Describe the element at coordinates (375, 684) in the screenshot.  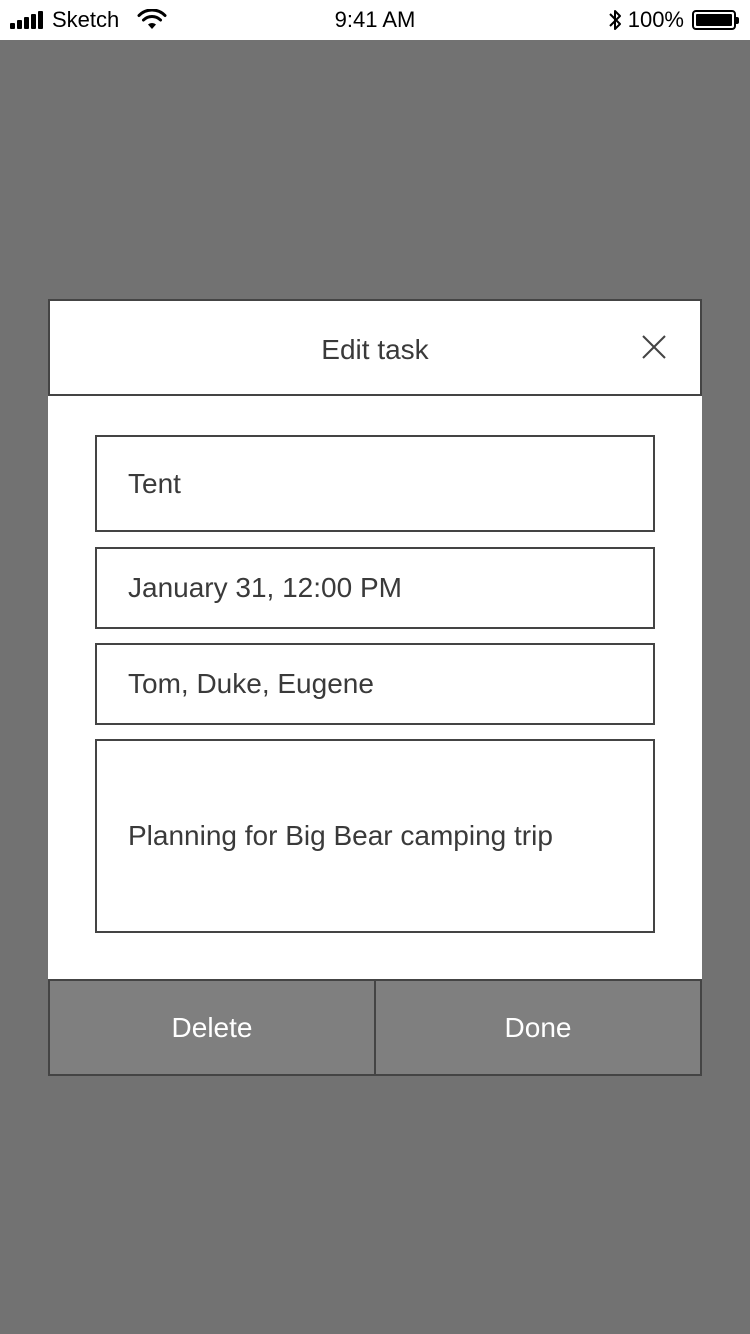
I see `task-assignees-field: Tom, Duke, Eugene` at that location.